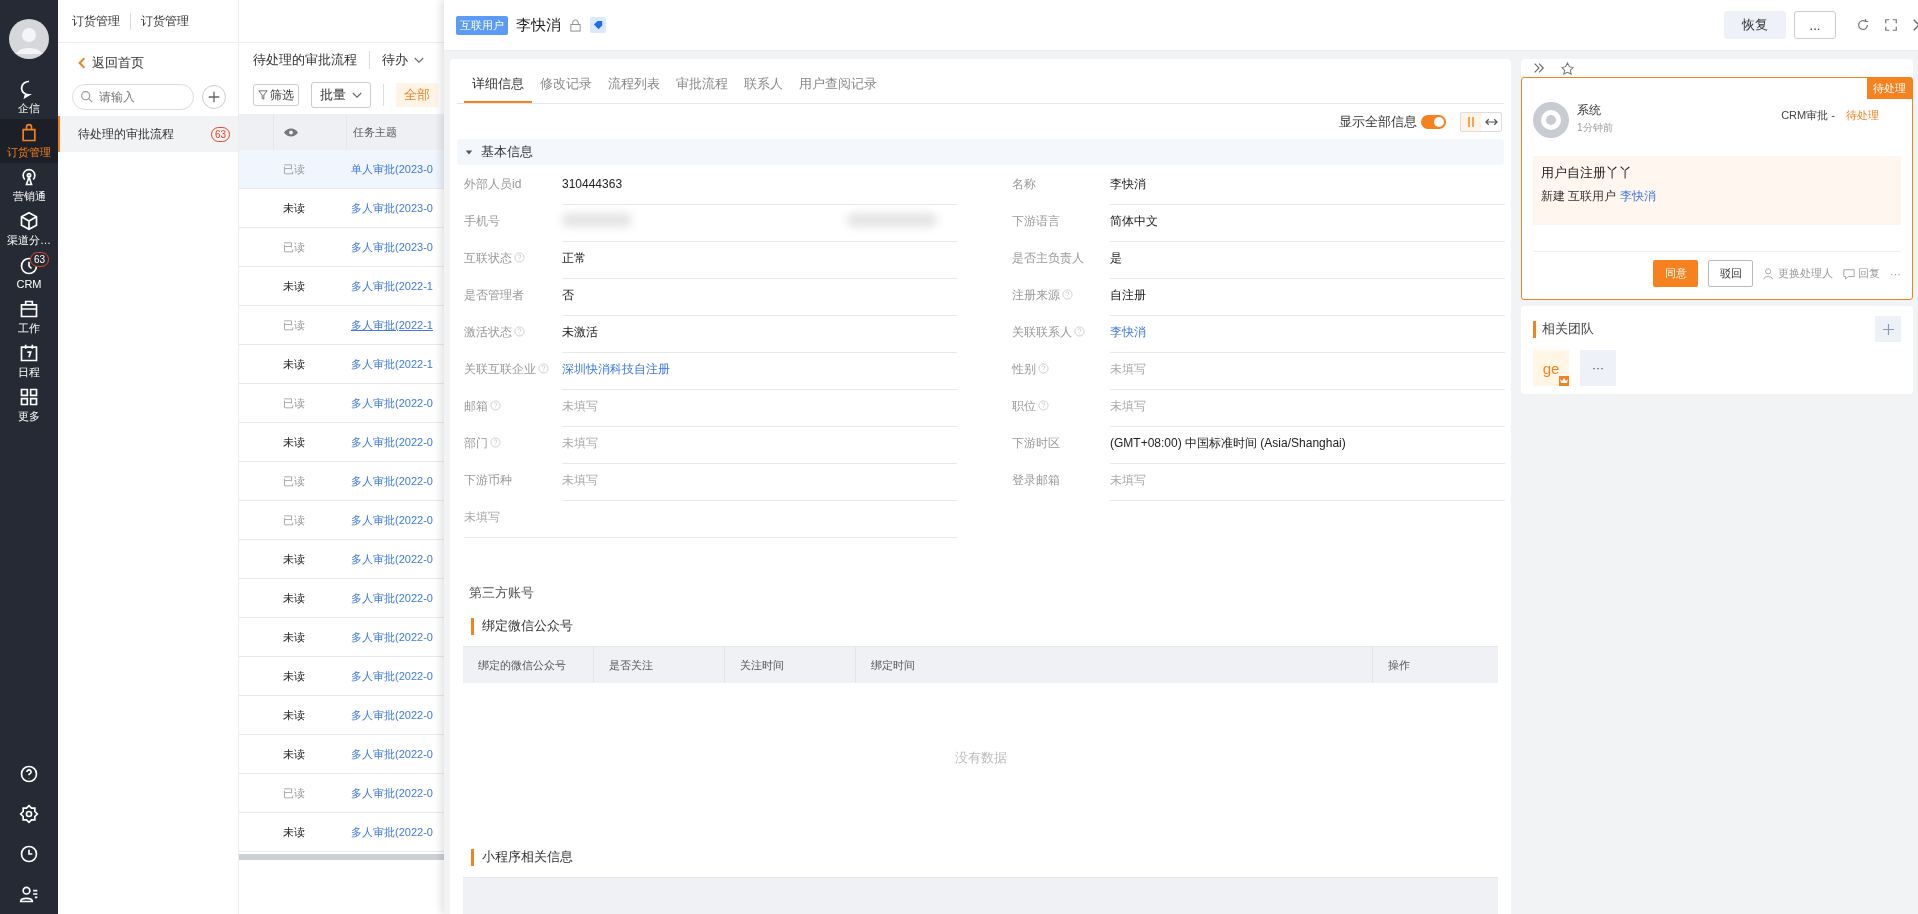 The height and width of the screenshot is (914, 1918). I want to click on message-title: 用户自注册丫丫, so click(1587, 173).